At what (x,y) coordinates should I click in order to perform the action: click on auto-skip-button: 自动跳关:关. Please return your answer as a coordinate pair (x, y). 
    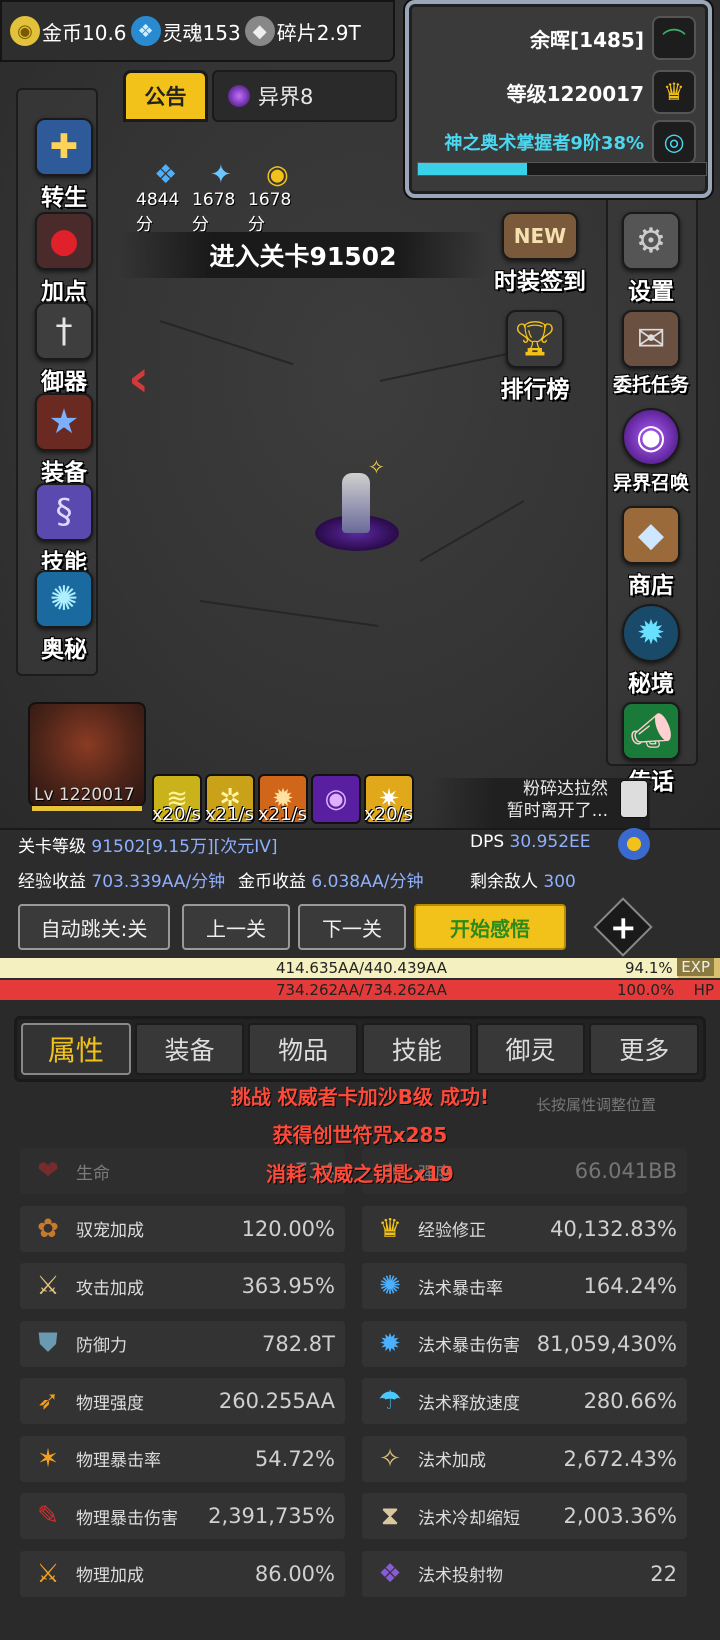
    Looking at the image, I should click on (94, 927).